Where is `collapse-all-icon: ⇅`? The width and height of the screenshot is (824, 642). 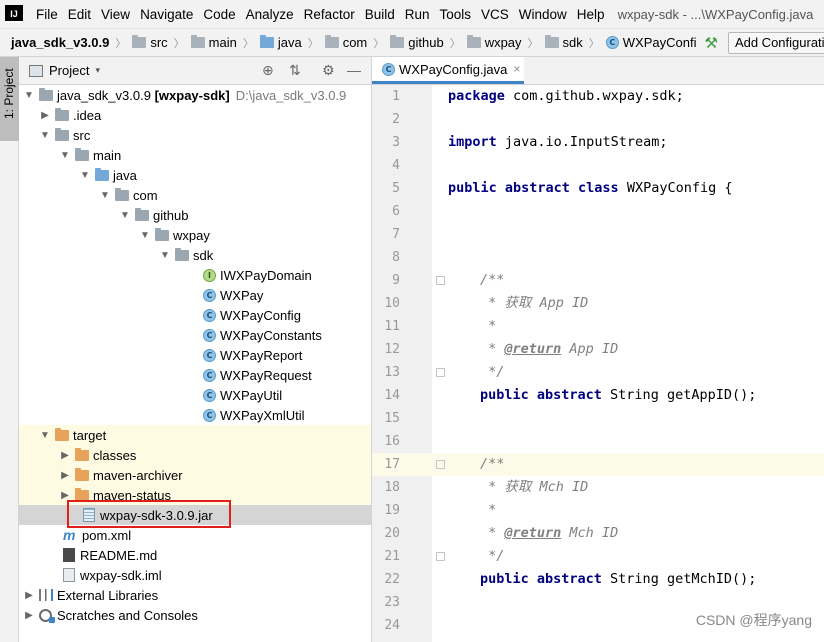
collapse-all-icon: ⇅ is located at coordinates (295, 70).